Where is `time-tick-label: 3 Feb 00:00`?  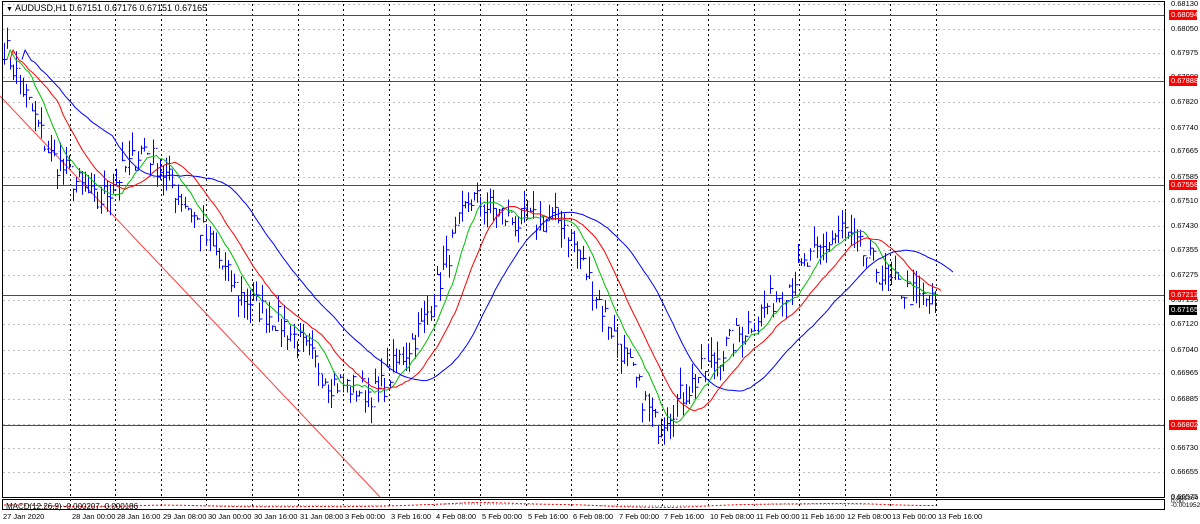
time-tick-label: 3 Feb 00:00 is located at coordinates (365, 516).